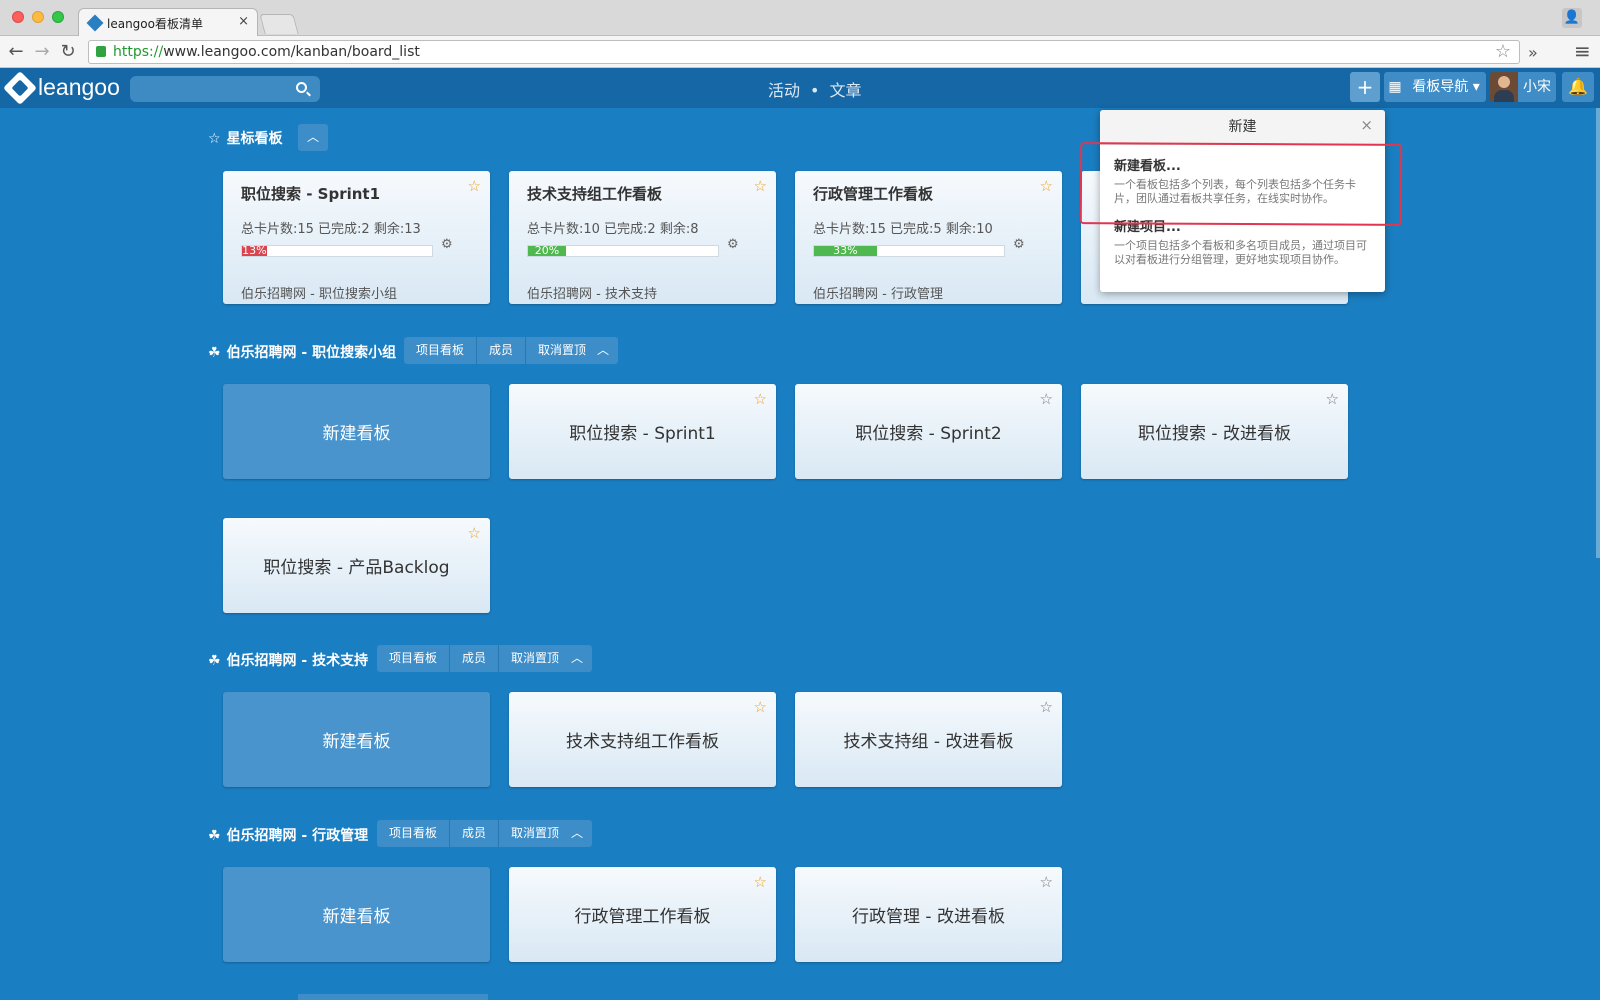 The image size is (1600, 1000). What do you see at coordinates (138, 52) in the screenshot?
I see `url-scheme: https://` at bounding box center [138, 52].